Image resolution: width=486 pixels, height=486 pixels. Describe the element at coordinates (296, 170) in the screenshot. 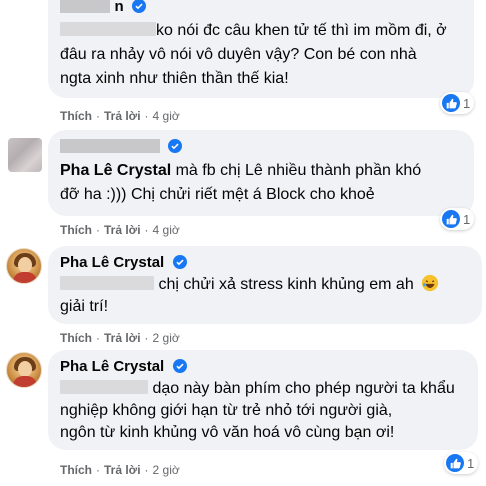

I see `comment-text-line: mà fb chị Lê nhiều thành phần khó` at that location.